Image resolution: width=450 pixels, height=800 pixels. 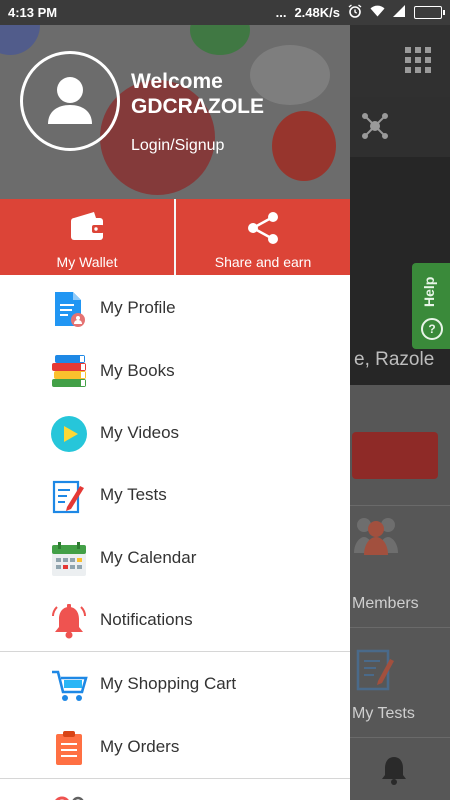 I want to click on menu-item-my-videos: My Videos, so click(x=175, y=433).